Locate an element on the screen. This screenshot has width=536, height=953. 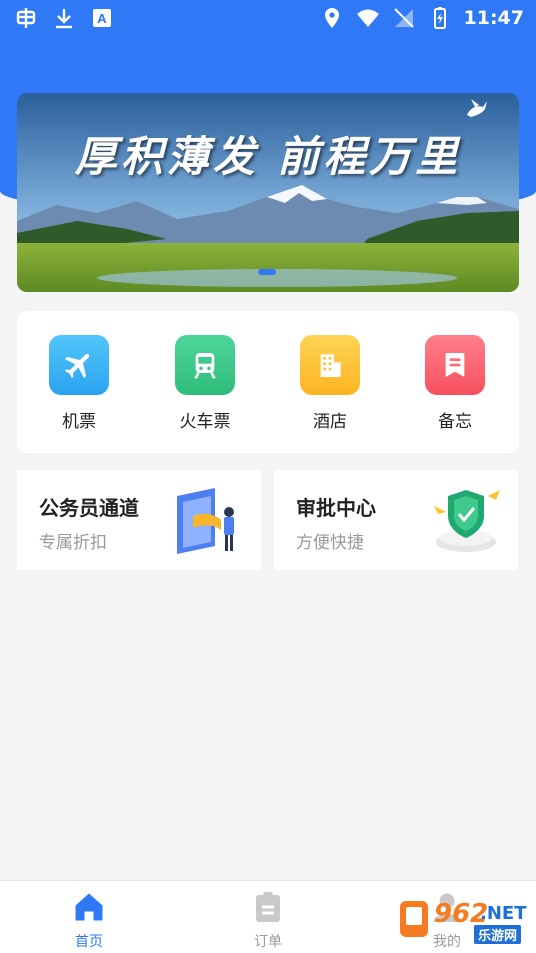
menu-label-memo: 备忘 is located at coordinates (455, 422).